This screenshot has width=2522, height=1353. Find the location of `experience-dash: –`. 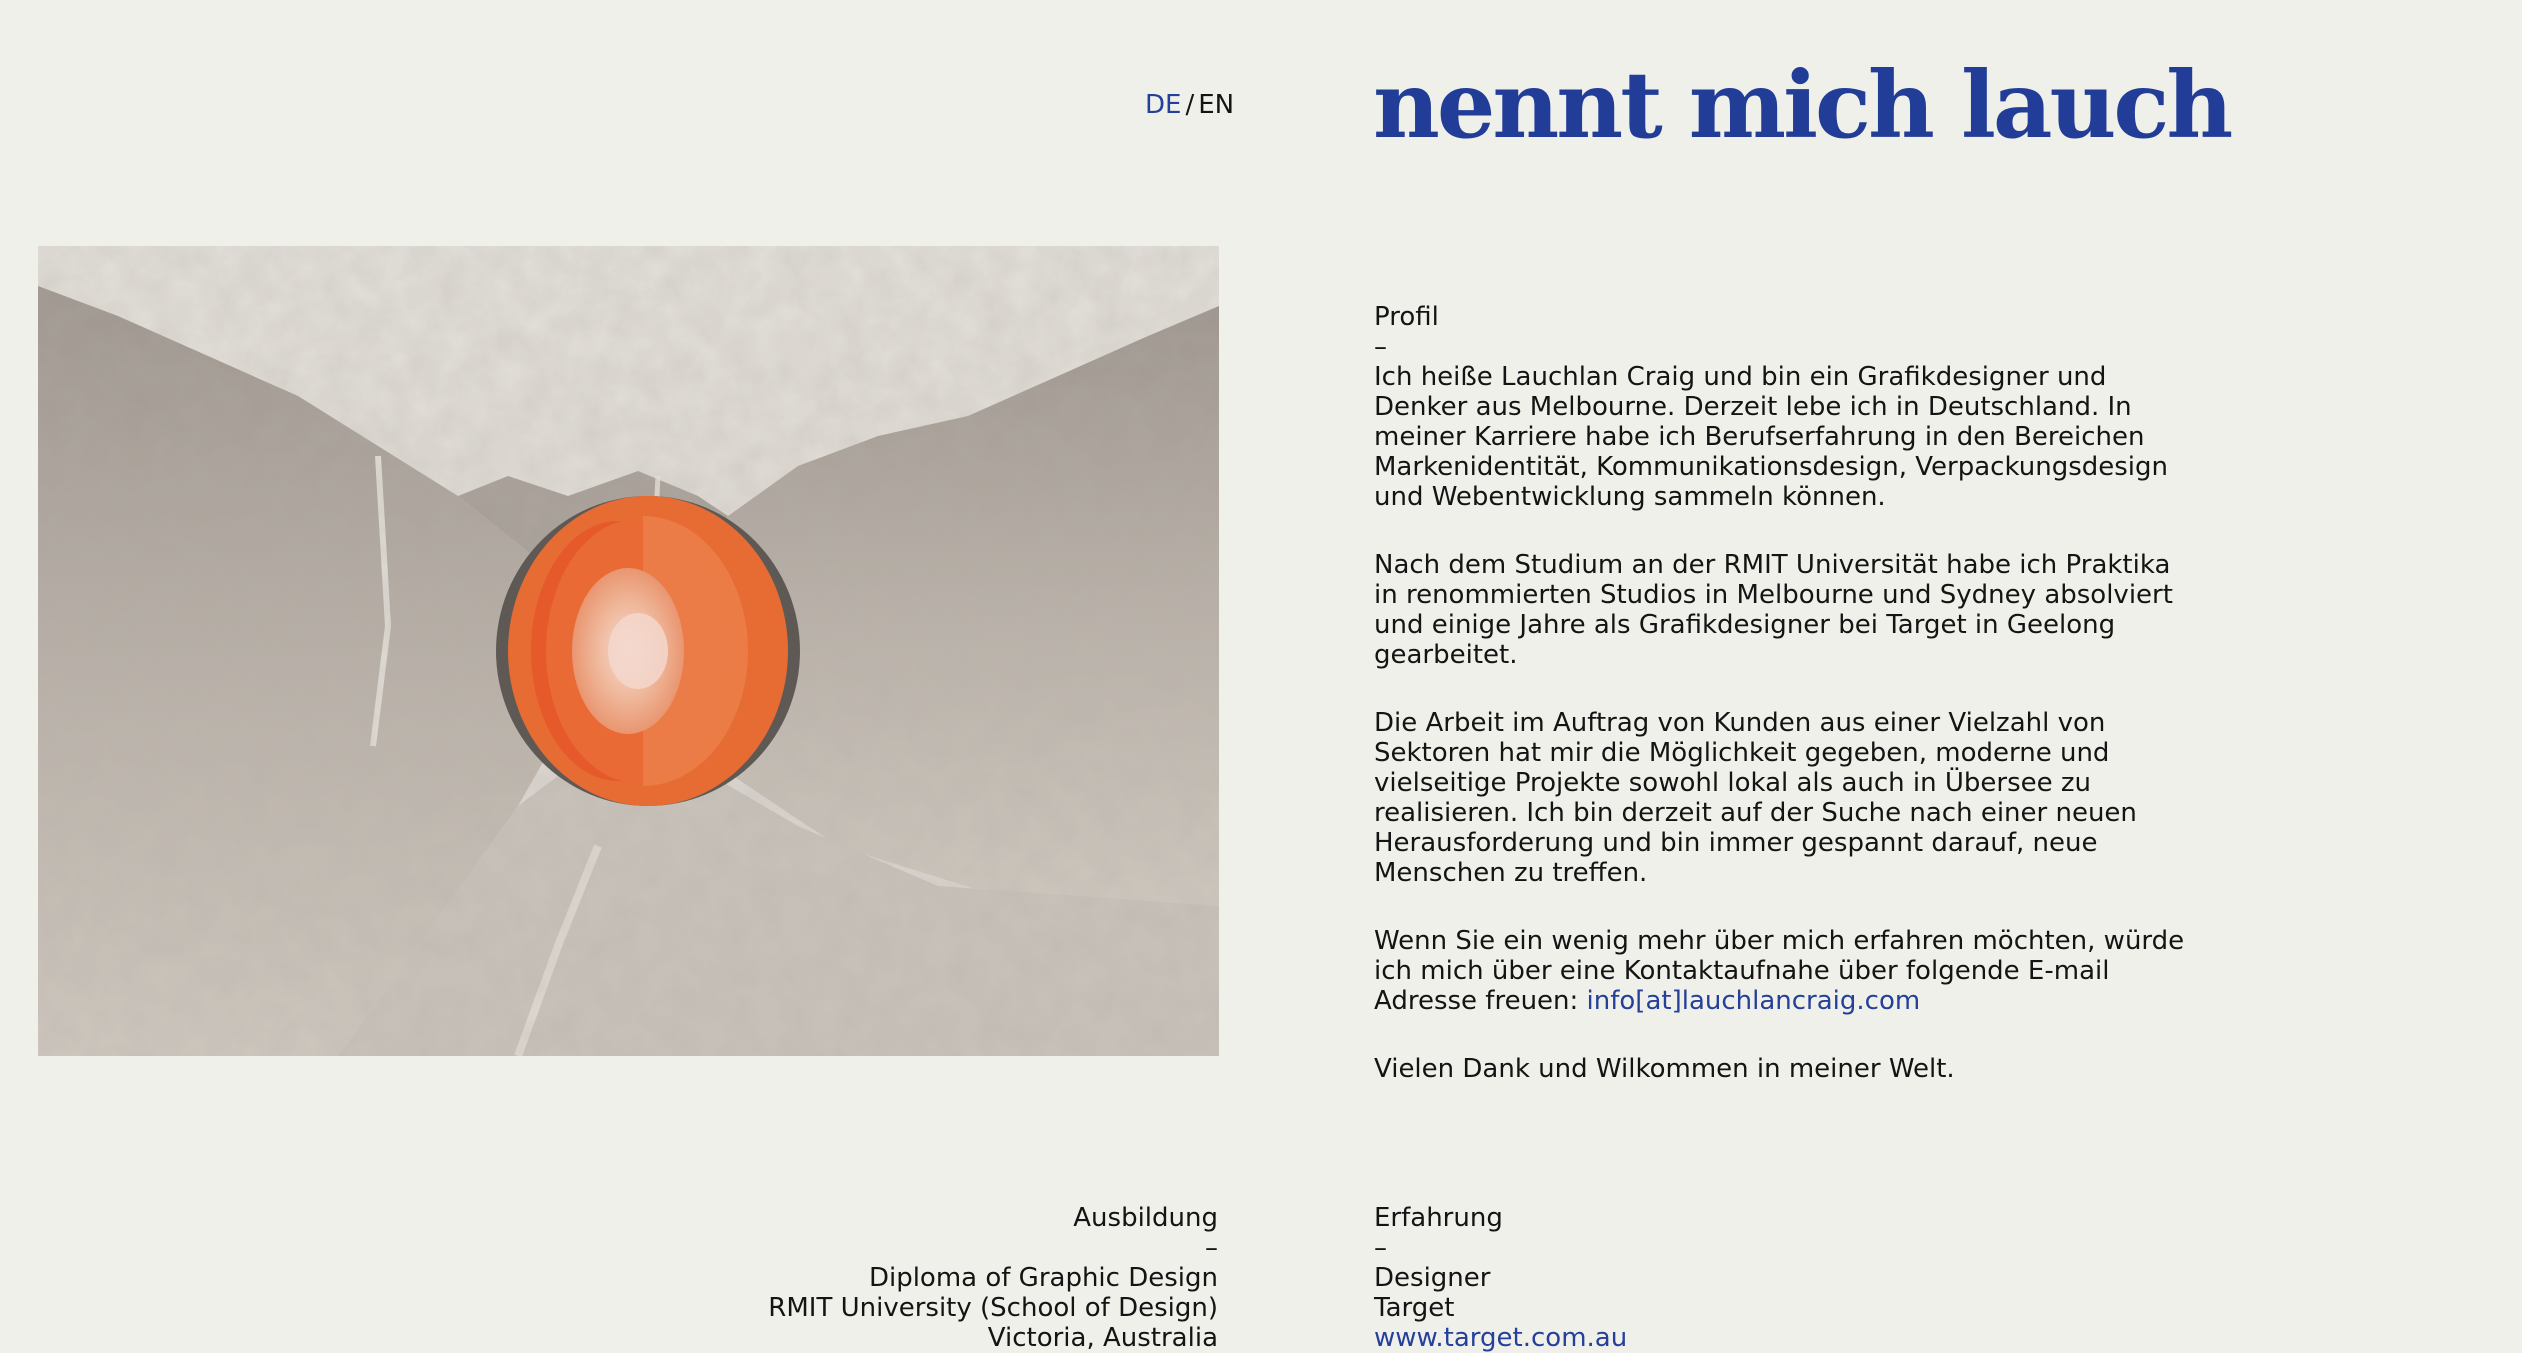

experience-dash: – is located at coordinates (1380, 1248).